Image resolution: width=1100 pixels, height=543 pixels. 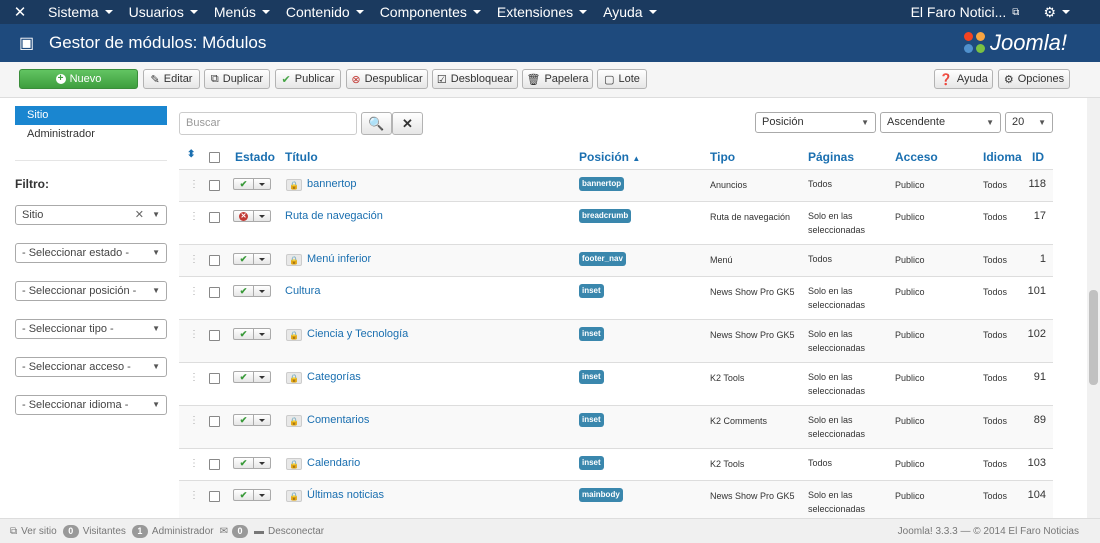 What do you see at coordinates (357, 334) in the screenshot?
I see `module-title-link: Ciencia y Tecnología` at bounding box center [357, 334].